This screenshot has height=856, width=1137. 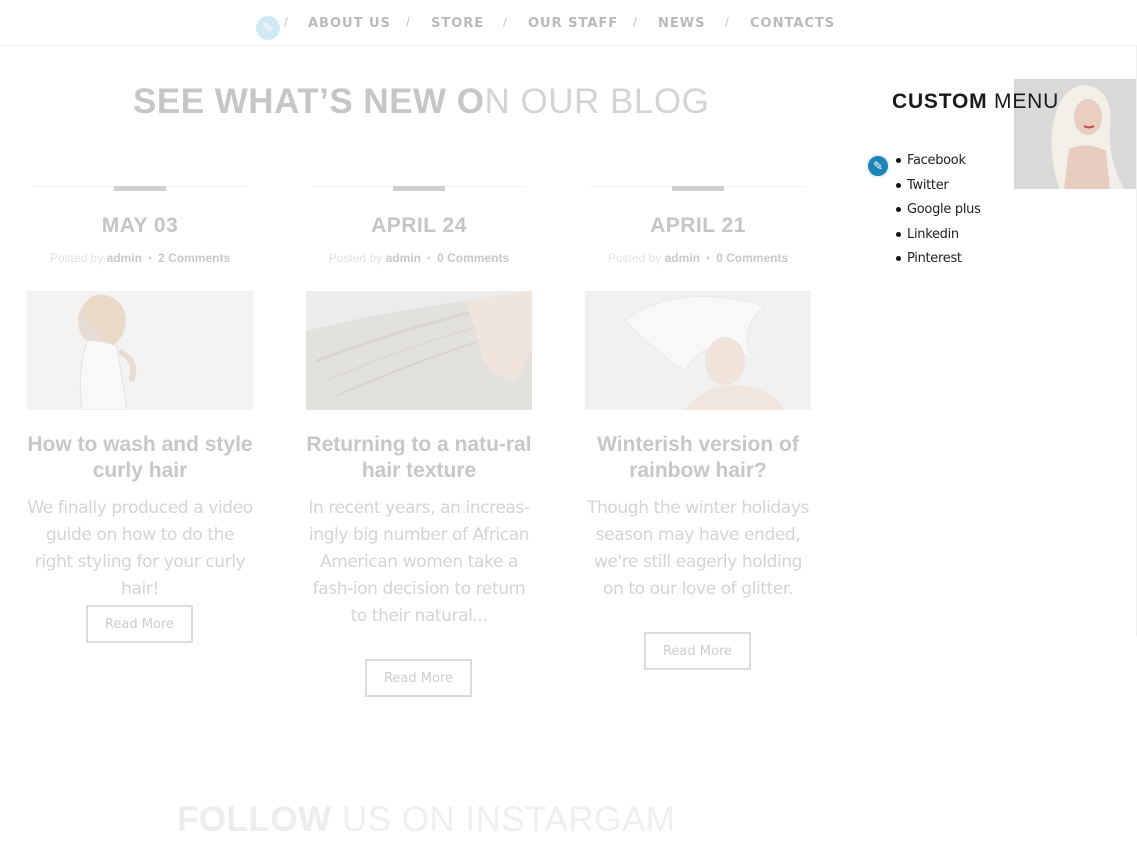 I want to click on widget-title-light: MENU, so click(x=1023, y=101).